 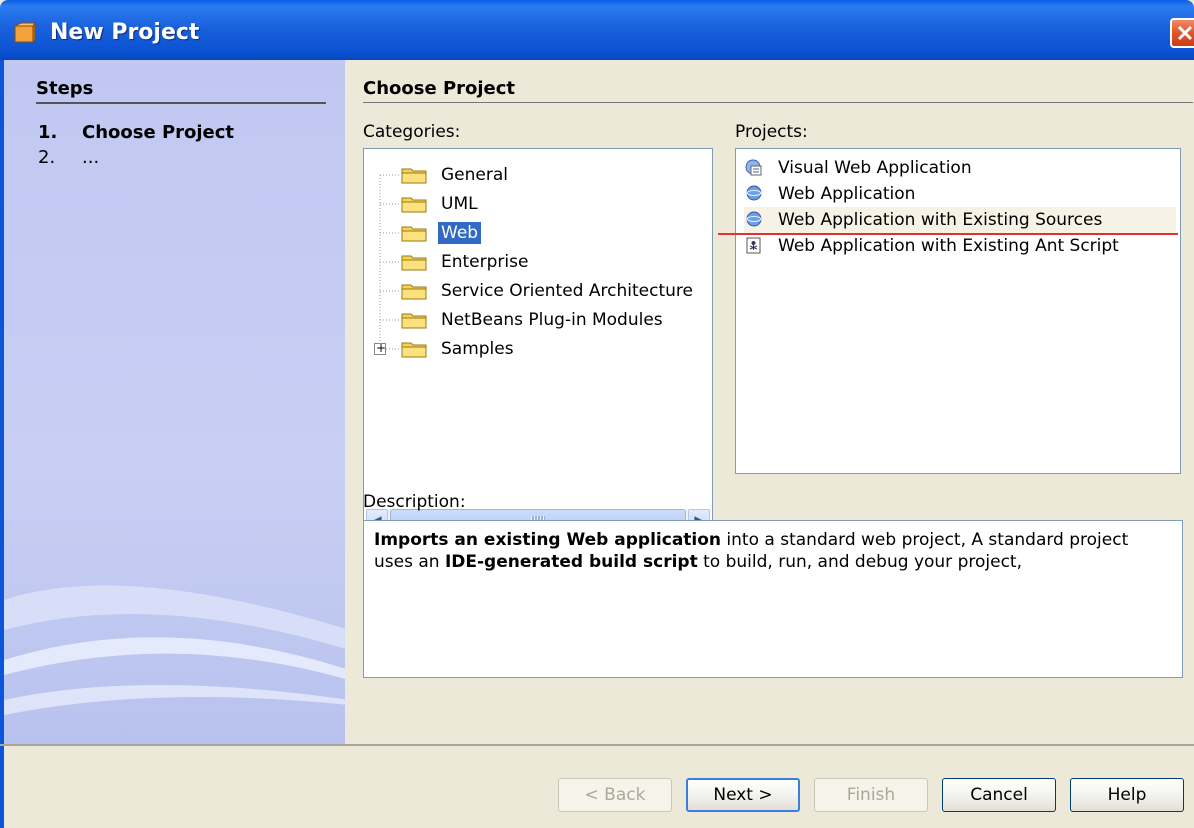 I want to click on description-label: Description:, so click(x=414, y=502).